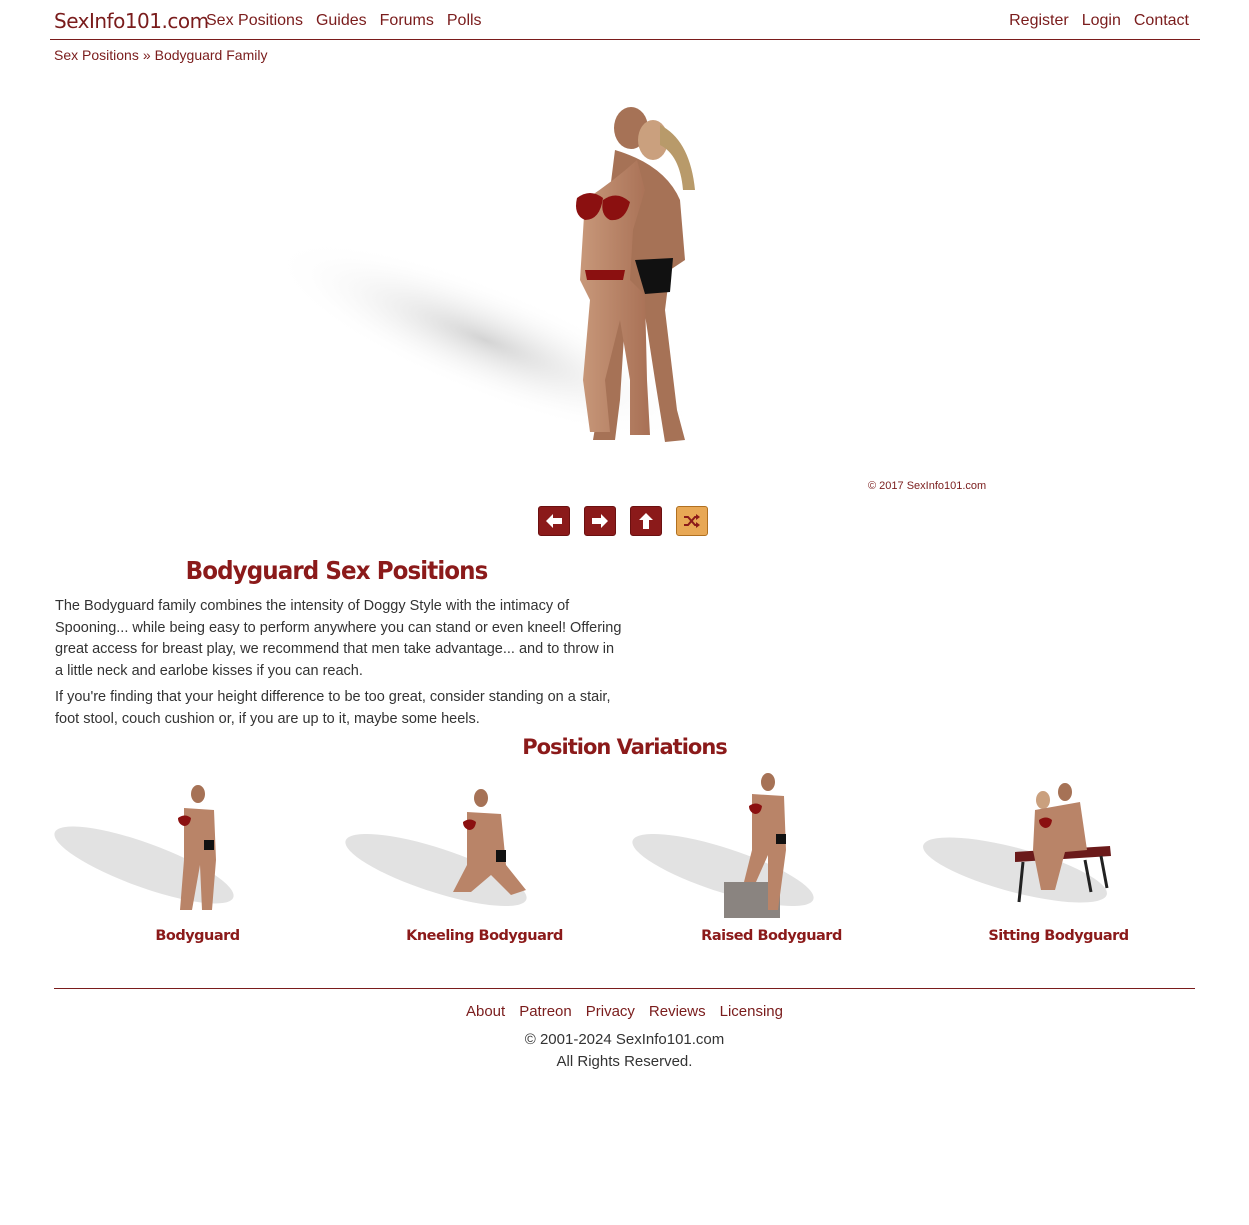 This screenshot has height=1225, width=1249. Describe the element at coordinates (677, 1011) in the screenshot. I see `footer-link-reviews: Reviews` at that location.